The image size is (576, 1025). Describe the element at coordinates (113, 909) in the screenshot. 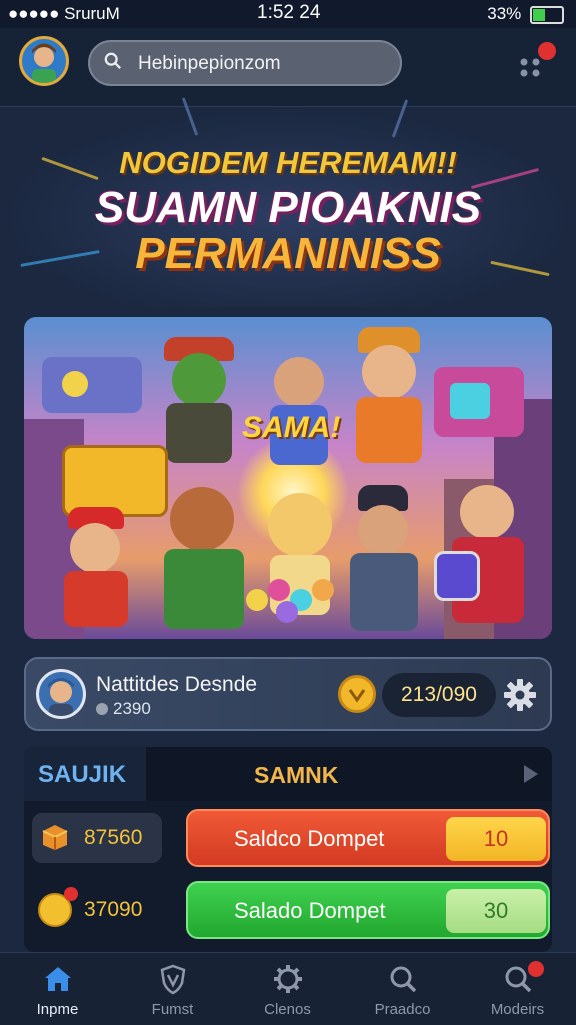

I see `resource-value: 37090` at that location.